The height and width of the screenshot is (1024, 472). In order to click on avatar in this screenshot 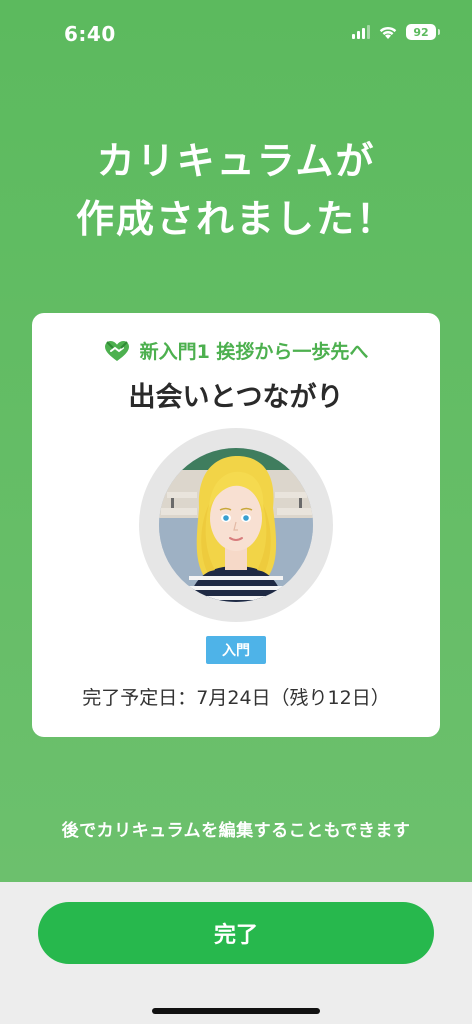, I will do `click(236, 525)`.